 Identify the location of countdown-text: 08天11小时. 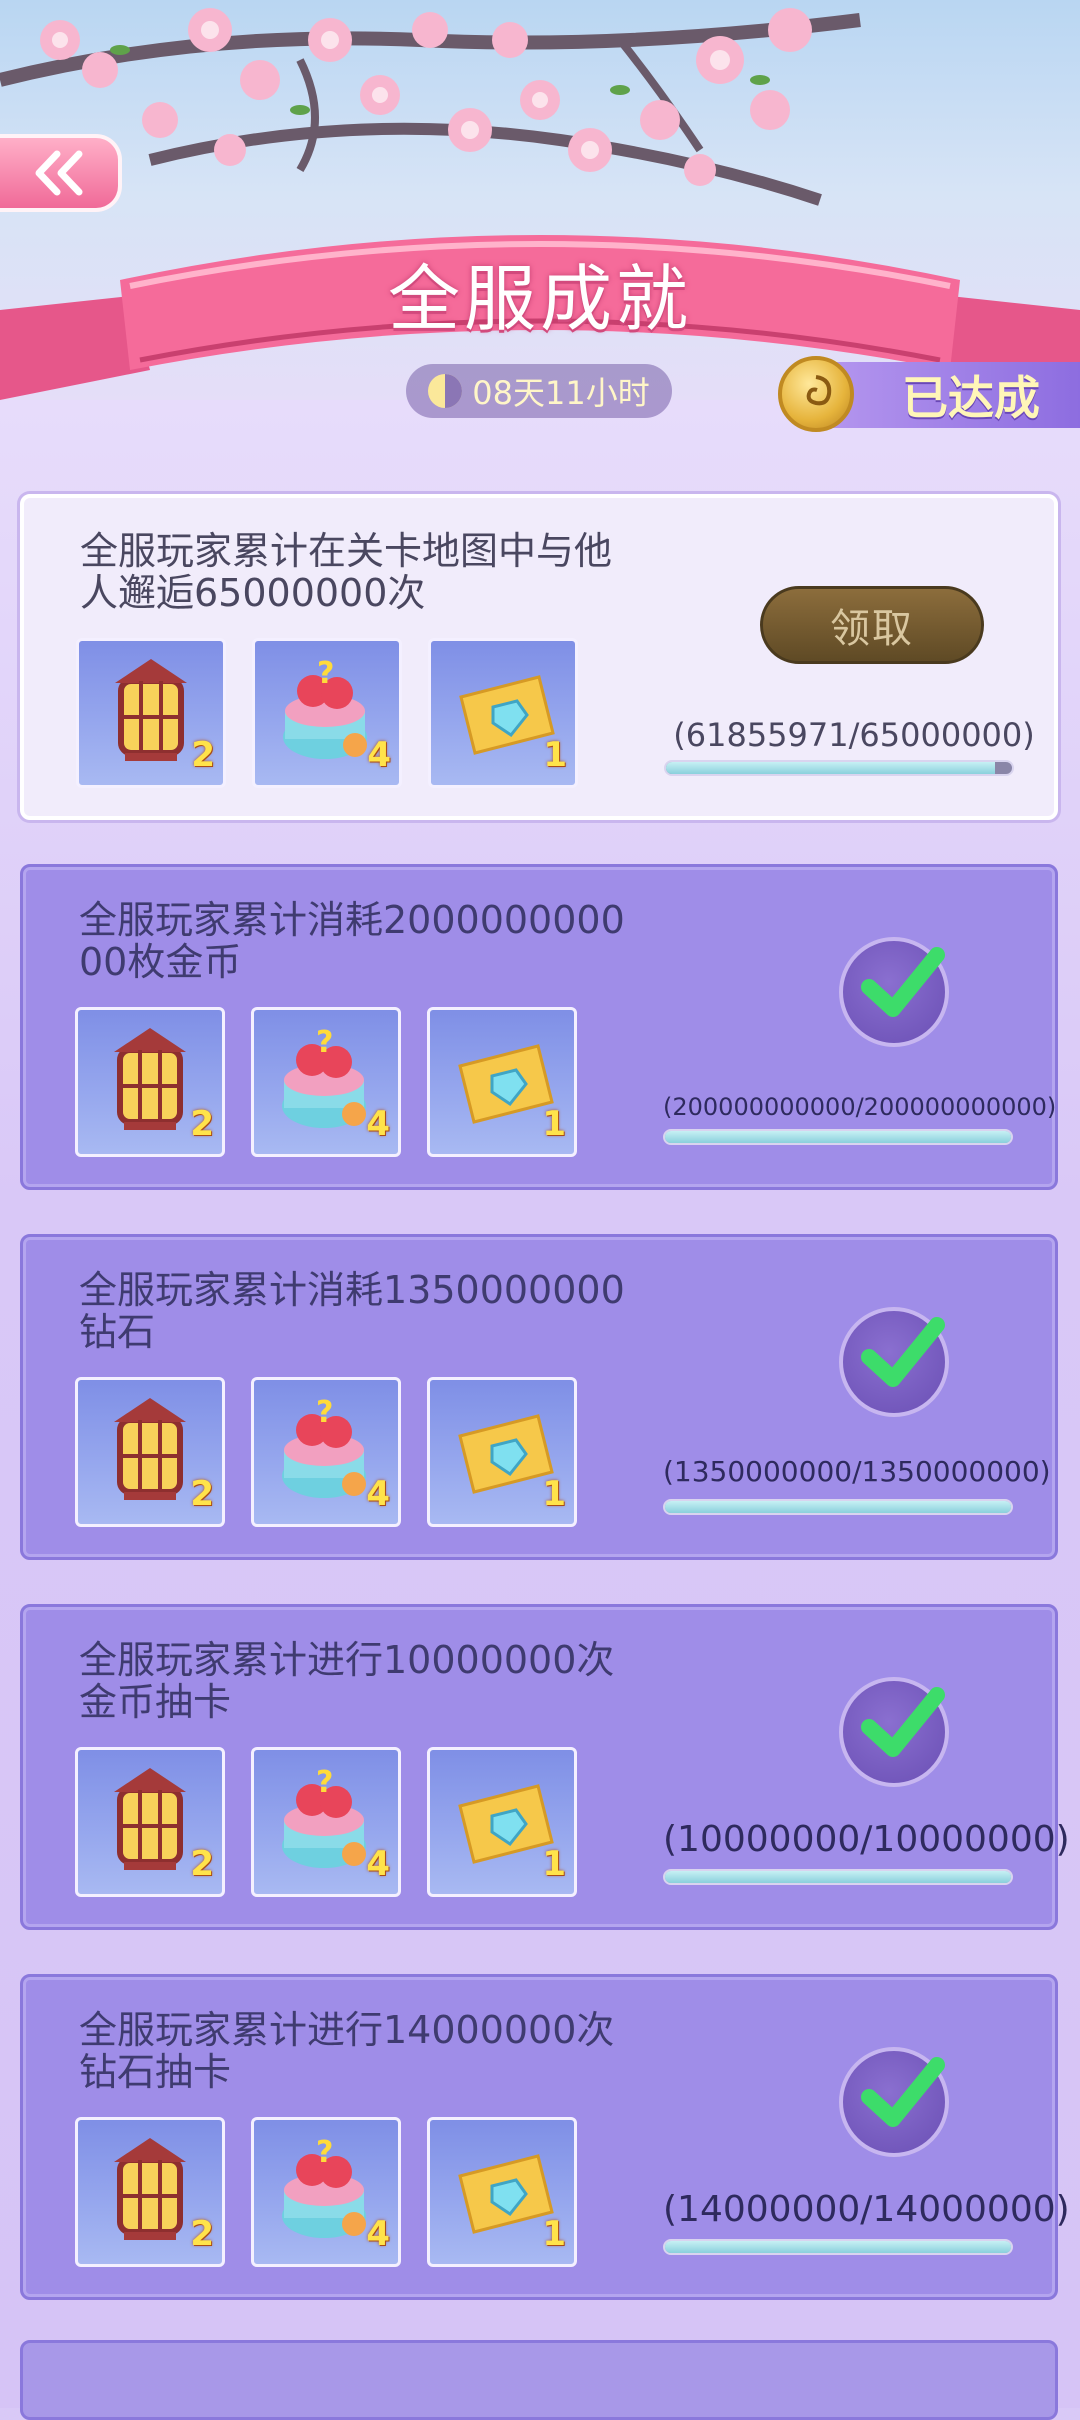
(561, 393).